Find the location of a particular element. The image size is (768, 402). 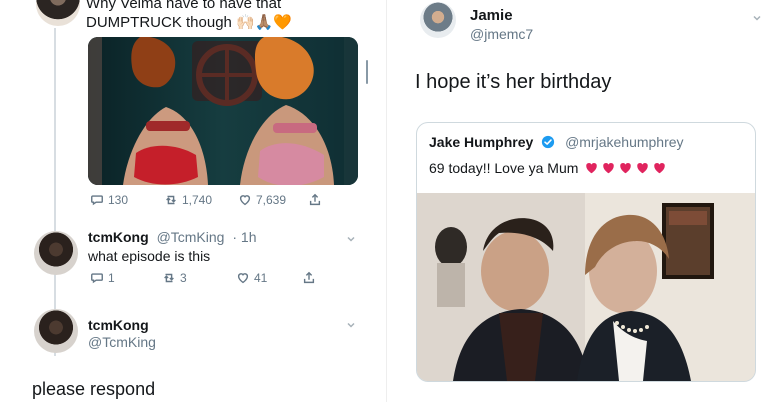

jamie-name: Jamie is located at coordinates (491, 15).